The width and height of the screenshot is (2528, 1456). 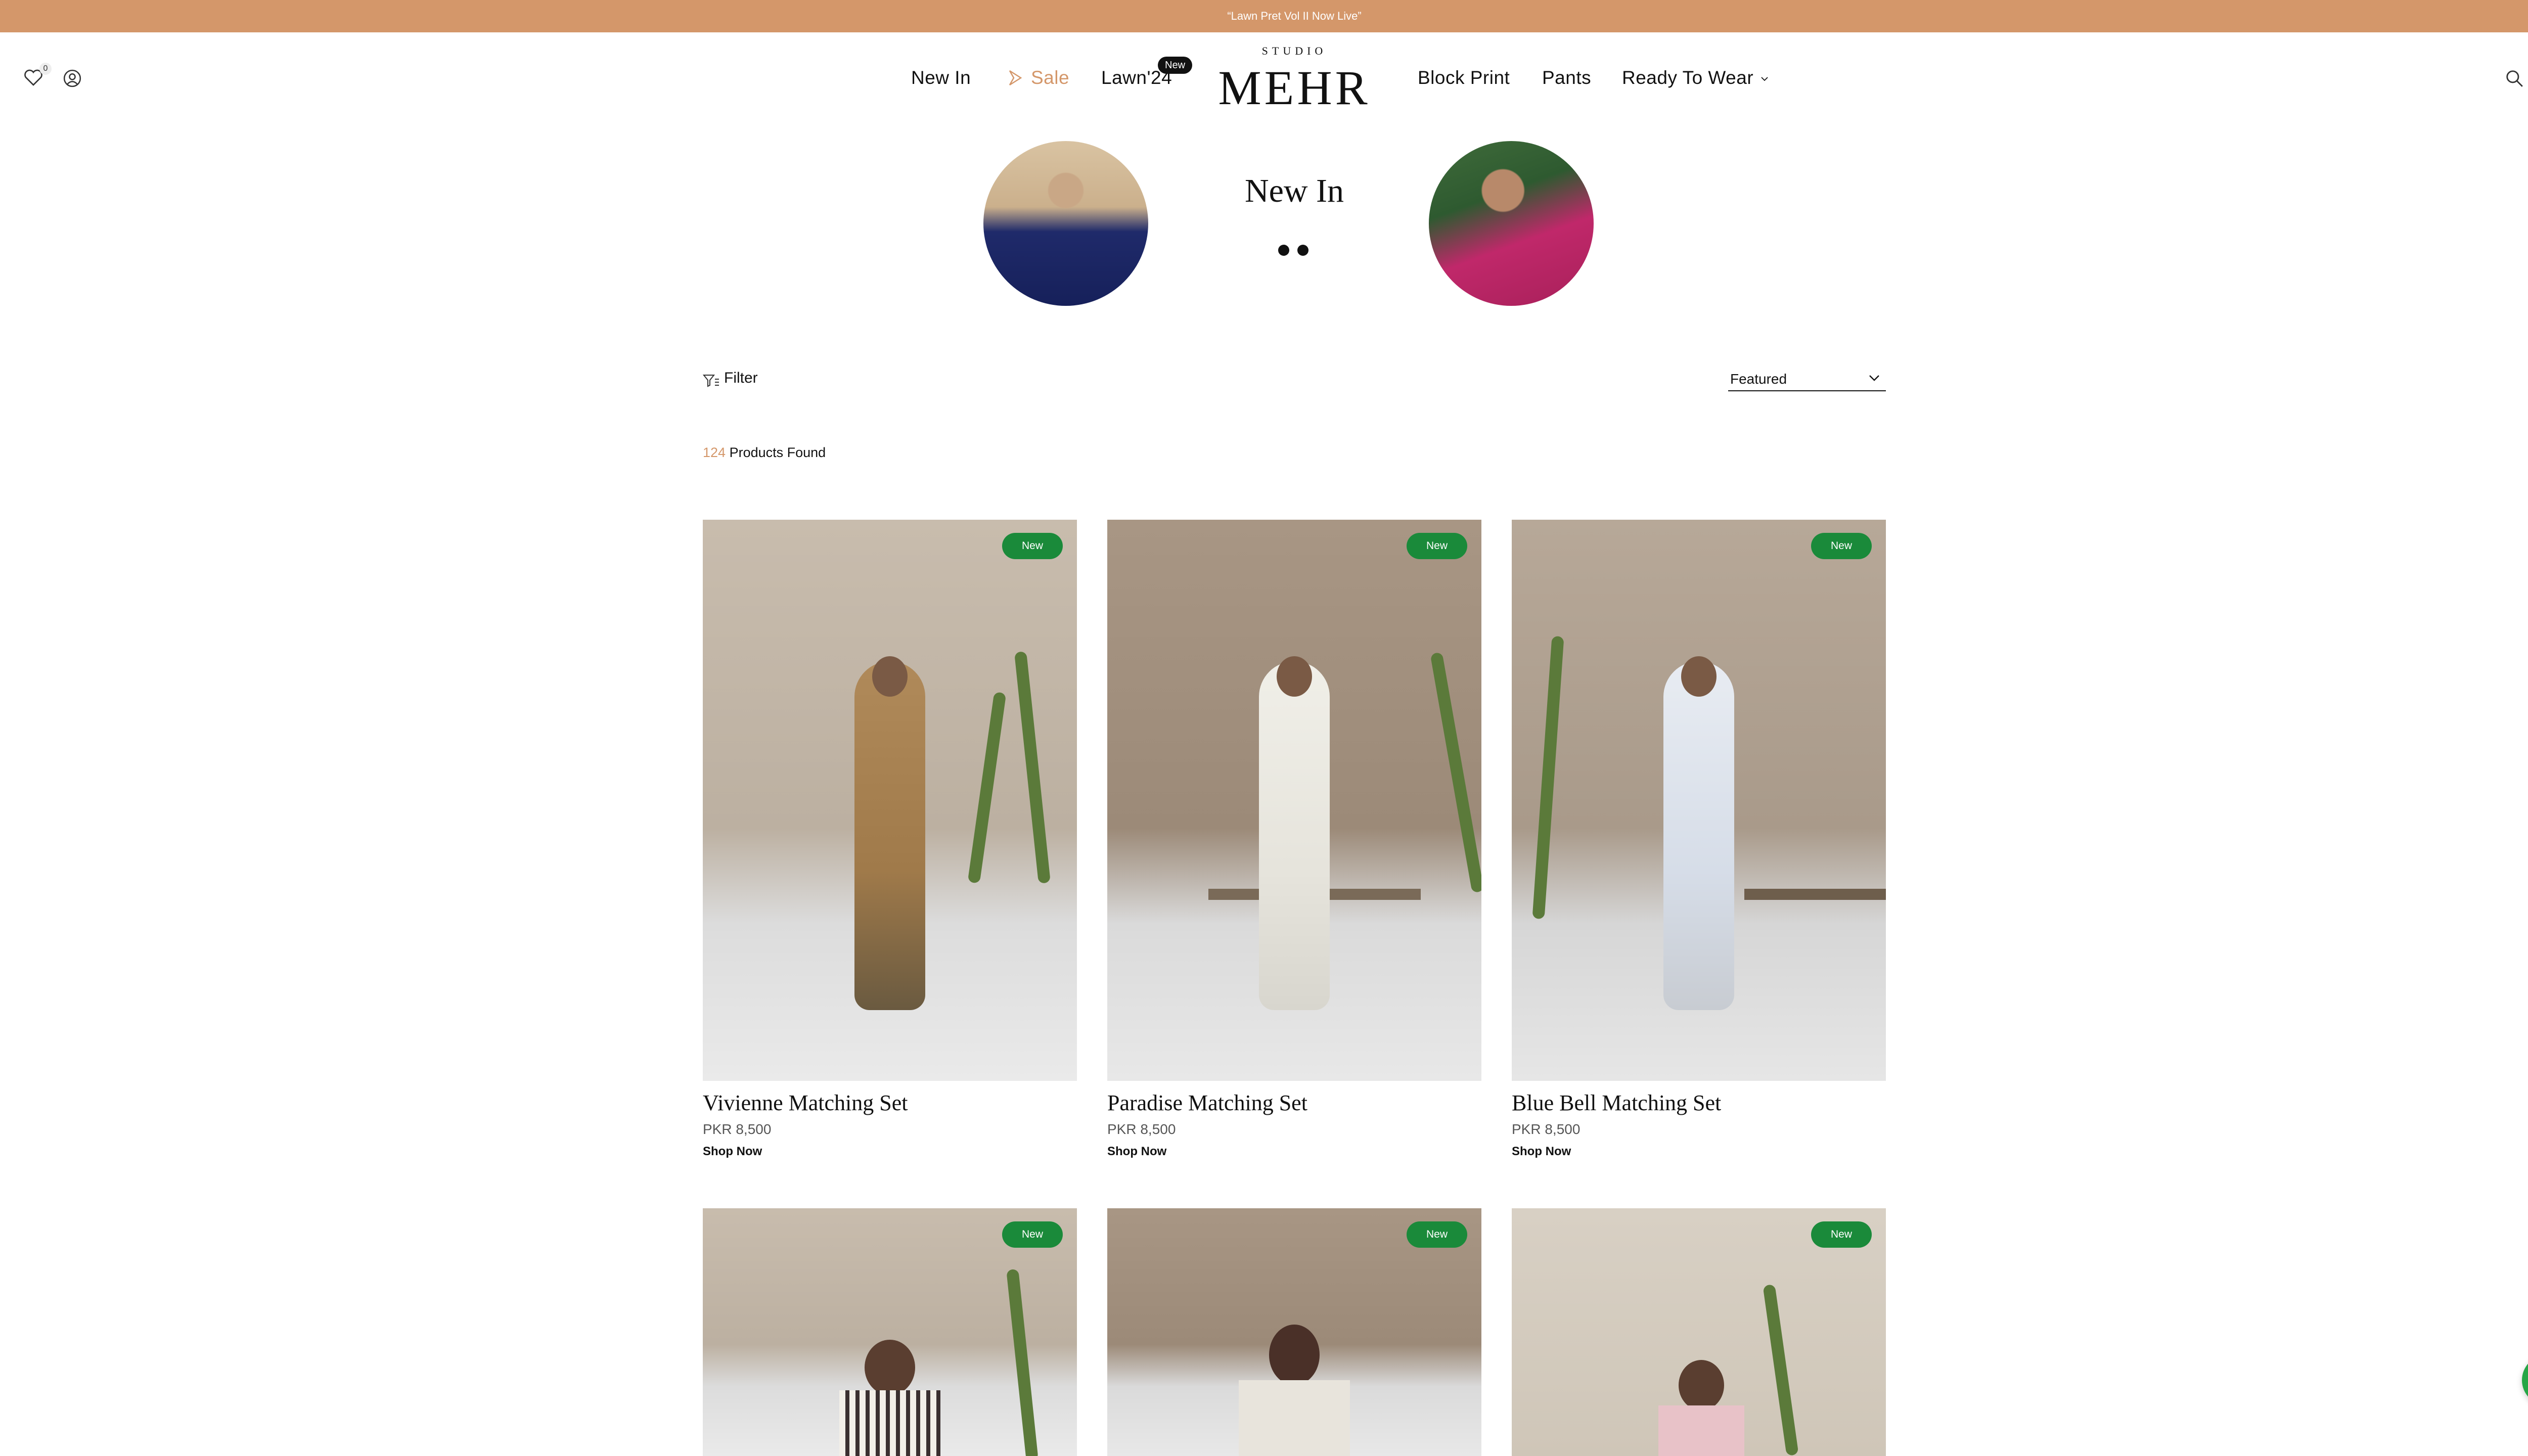 I want to click on results-count-label: Products Found, so click(x=778, y=452).